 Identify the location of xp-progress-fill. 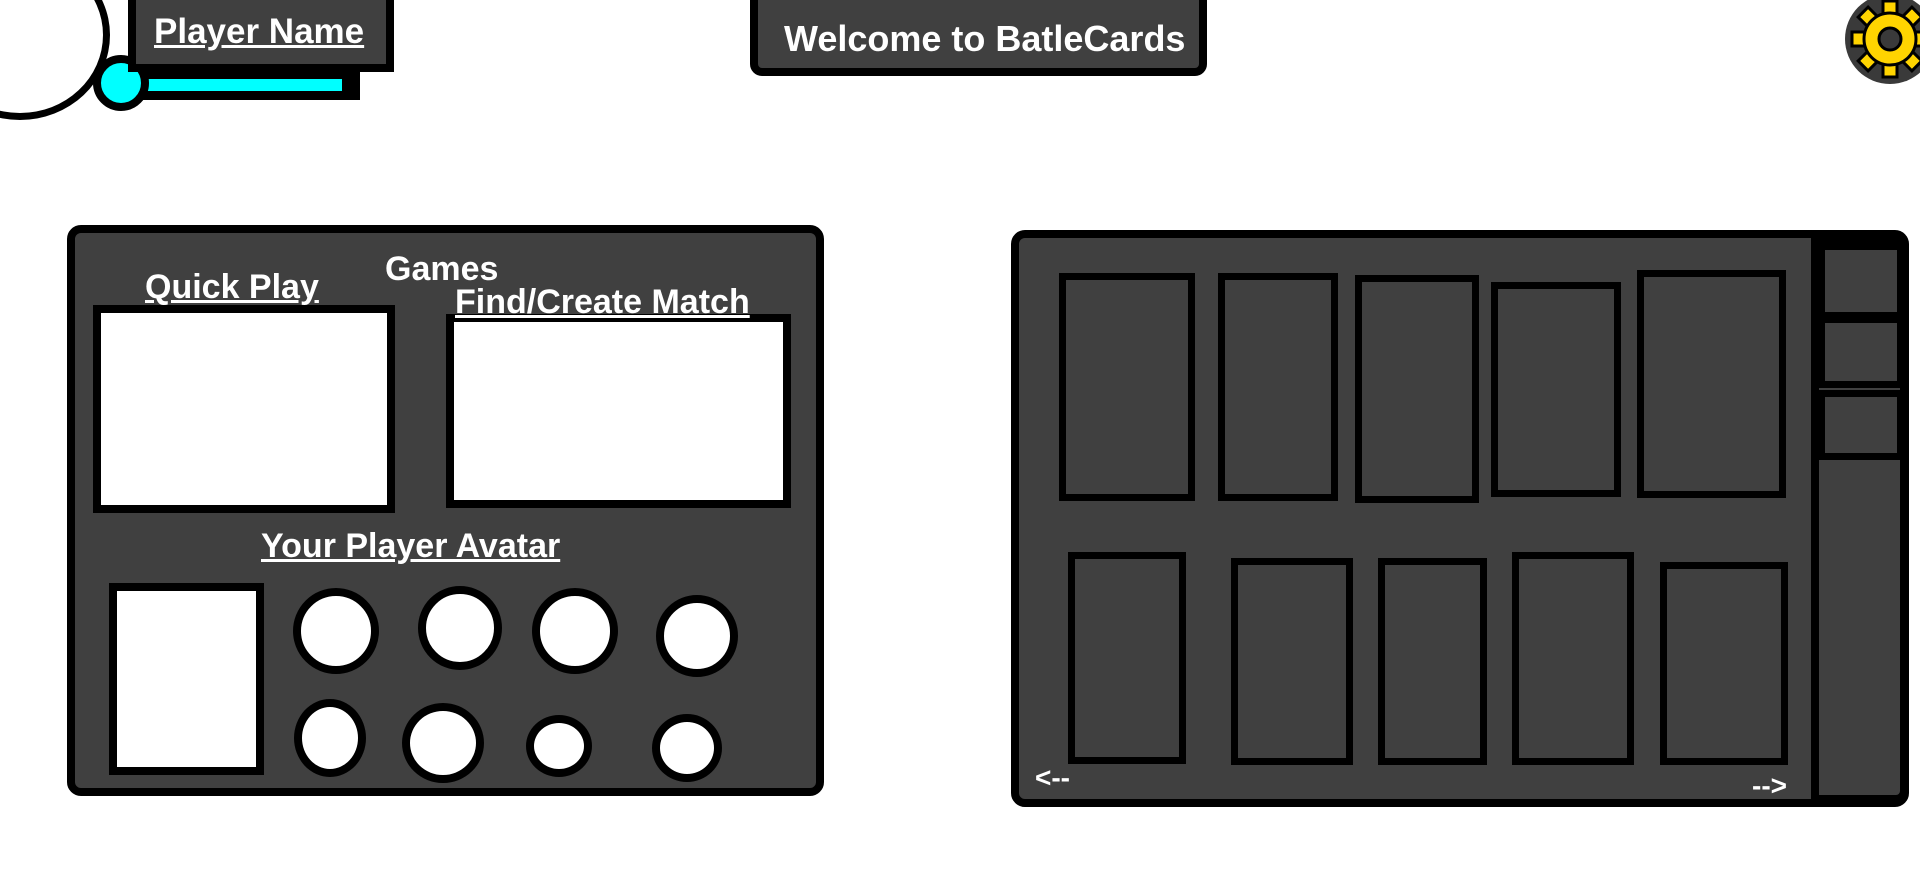
(242, 85).